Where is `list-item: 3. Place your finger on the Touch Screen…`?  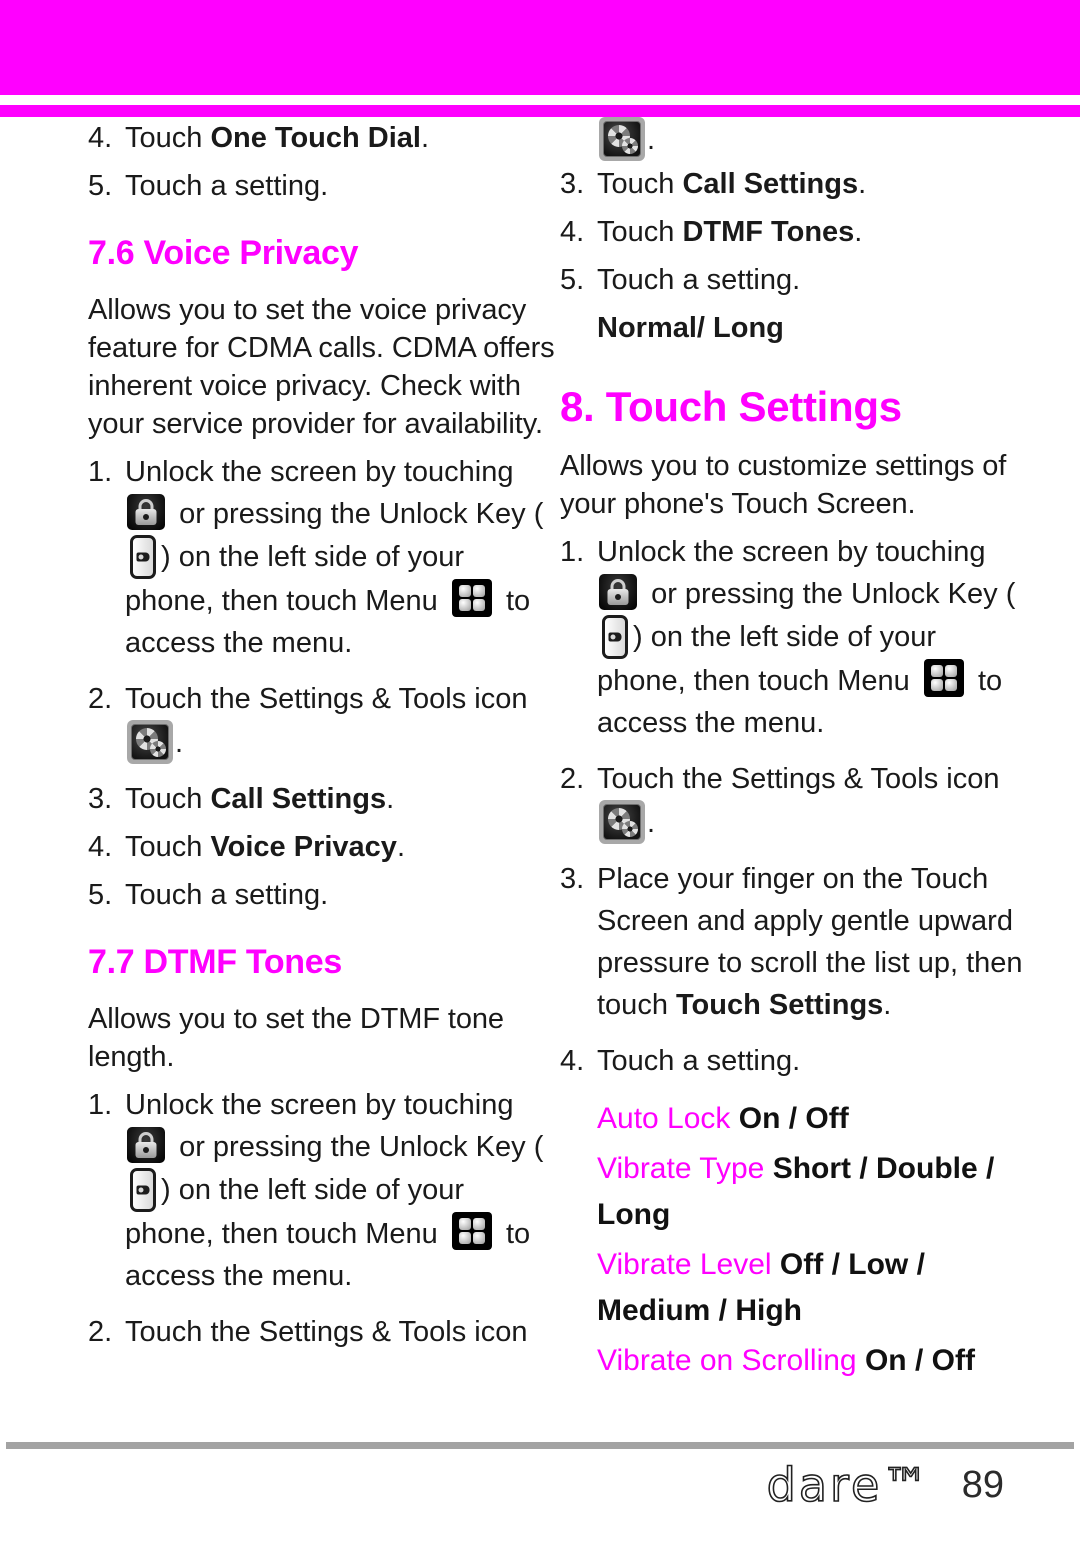
list-item: 3. Place your finger on the Touch Screen… is located at coordinates (795, 942).